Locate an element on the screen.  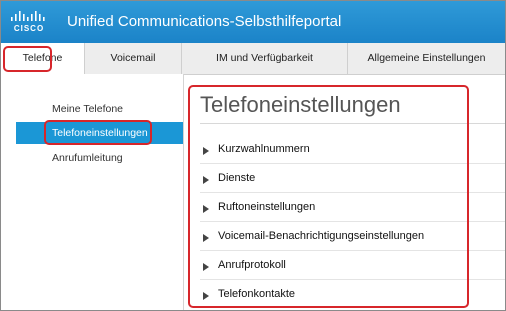
section-label: Dienste is located at coordinates (237, 178).